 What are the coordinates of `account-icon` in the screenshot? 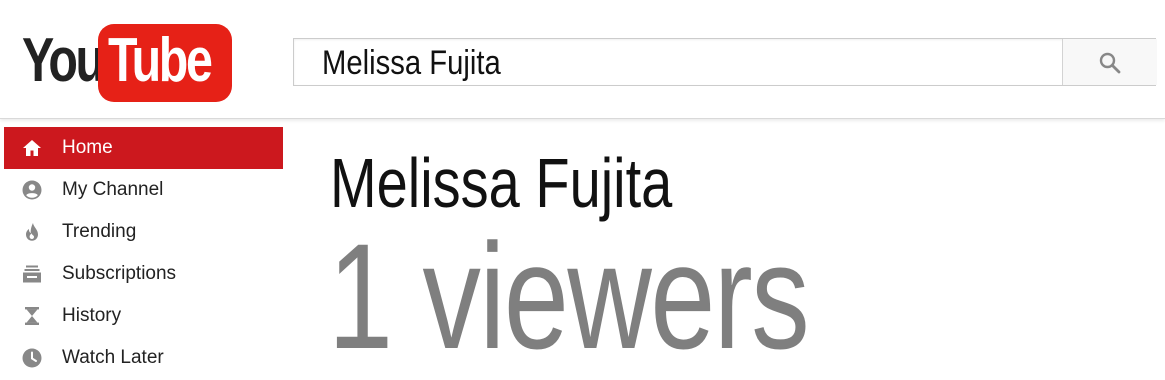 It's located at (32, 190).